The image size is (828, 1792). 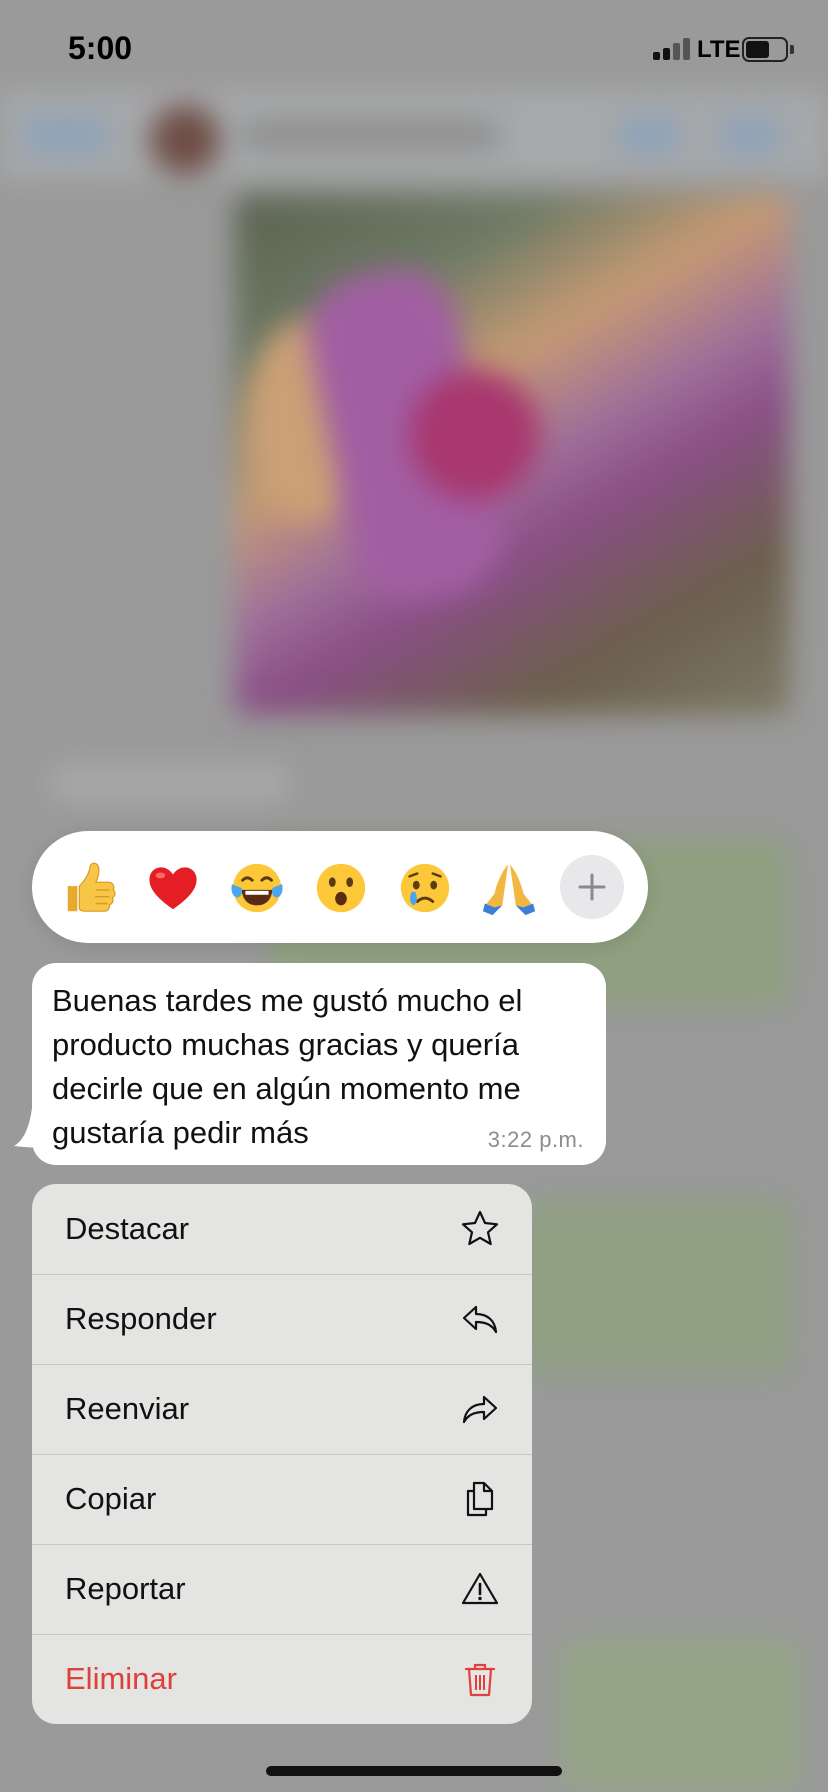 I want to click on plus-icon, so click(x=592, y=887).